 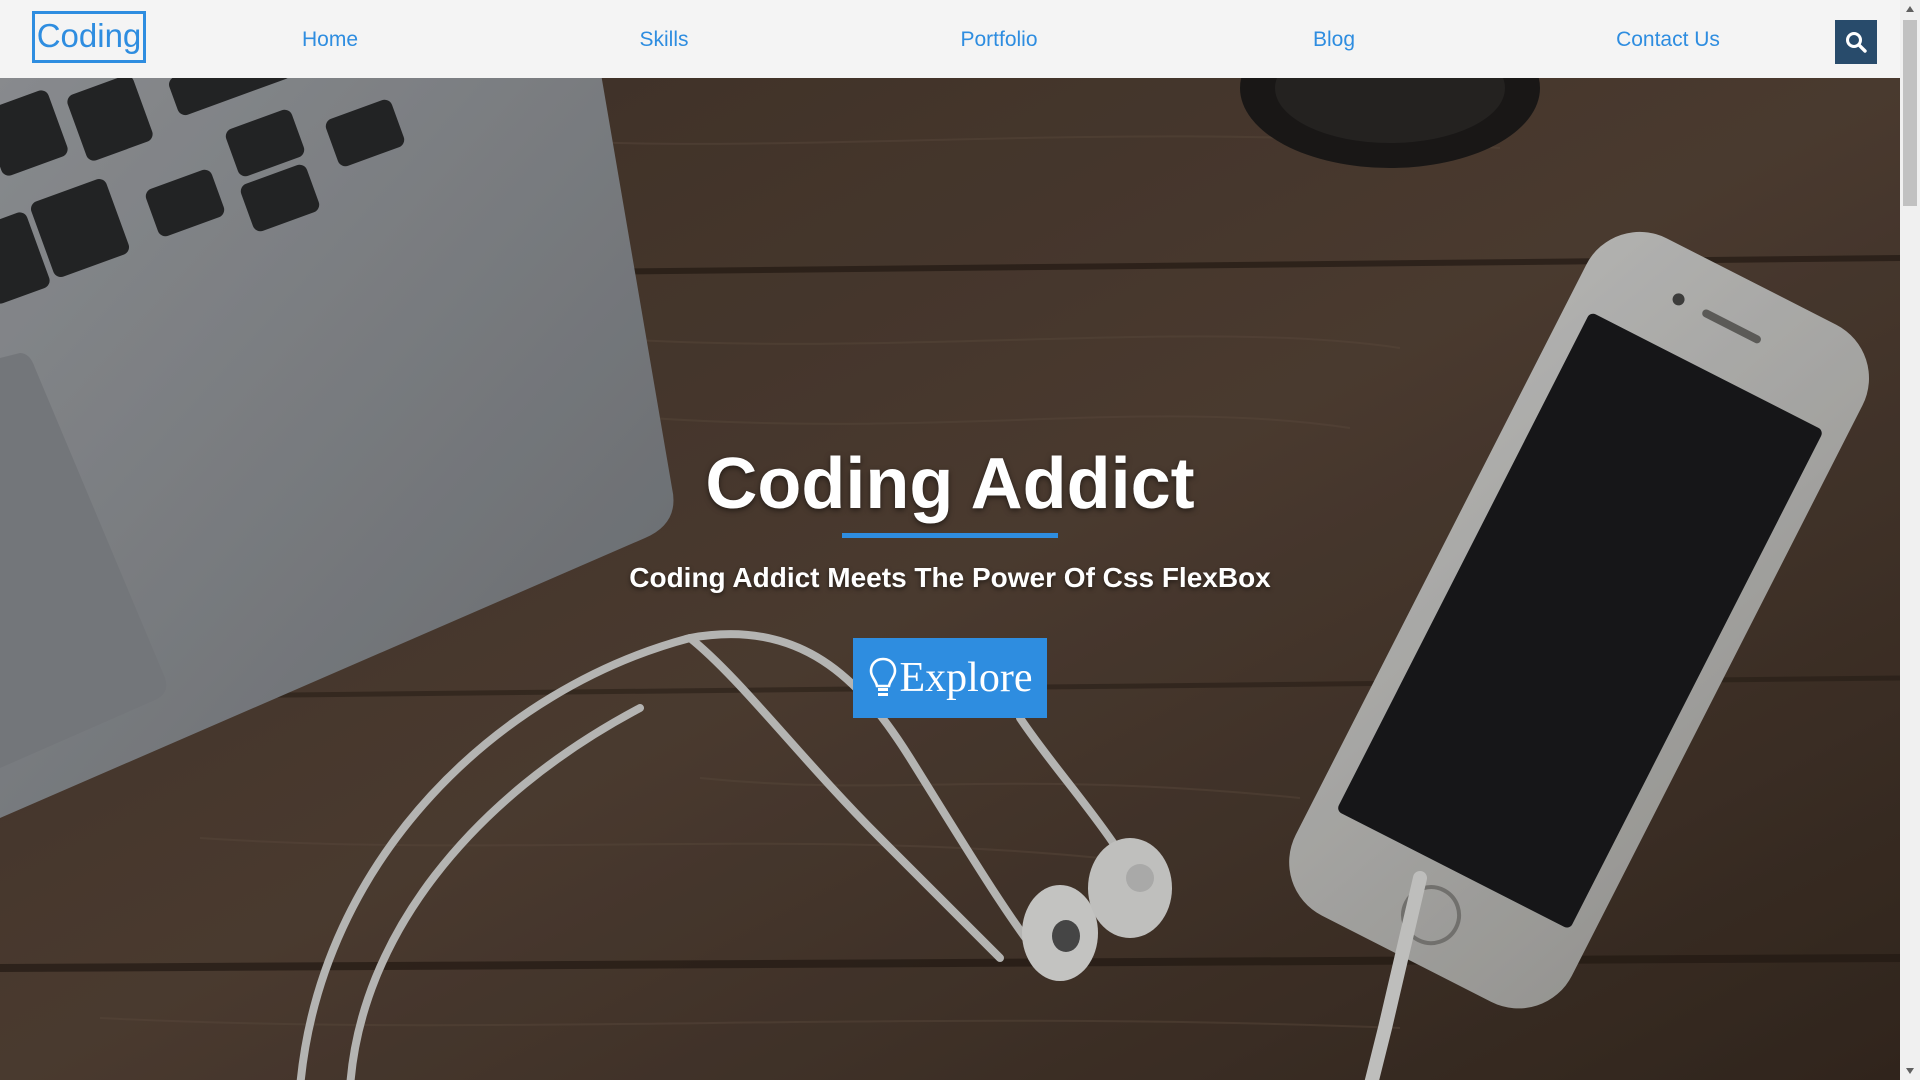 What do you see at coordinates (1668, 40) in the screenshot?
I see `nav-contact-us: Contact Us` at bounding box center [1668, 40].